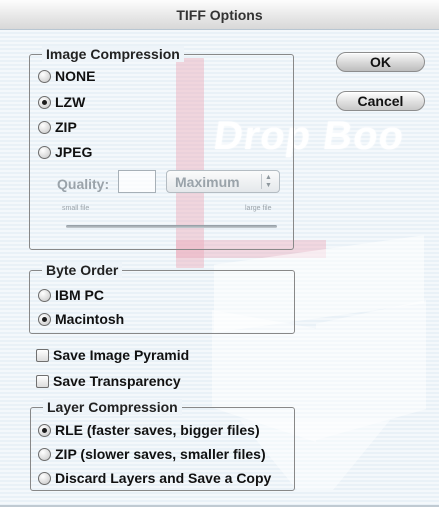 The height and width of the screenshot is (507, 439). I want to click on quality-select-value: Maximum, so click(207, 181).